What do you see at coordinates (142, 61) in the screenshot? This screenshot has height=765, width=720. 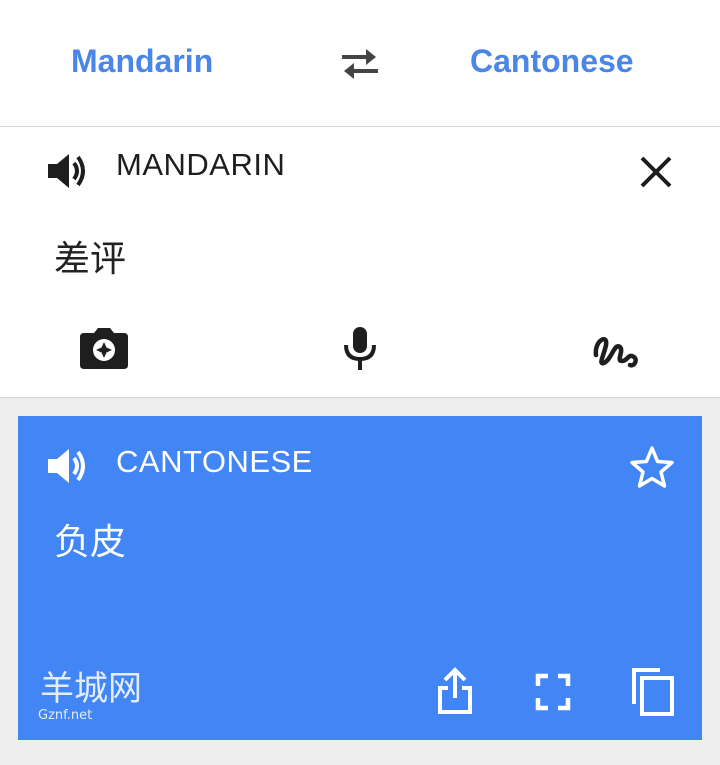 I see `source-language-button: Mandarin` at bounding box center [142, 61].